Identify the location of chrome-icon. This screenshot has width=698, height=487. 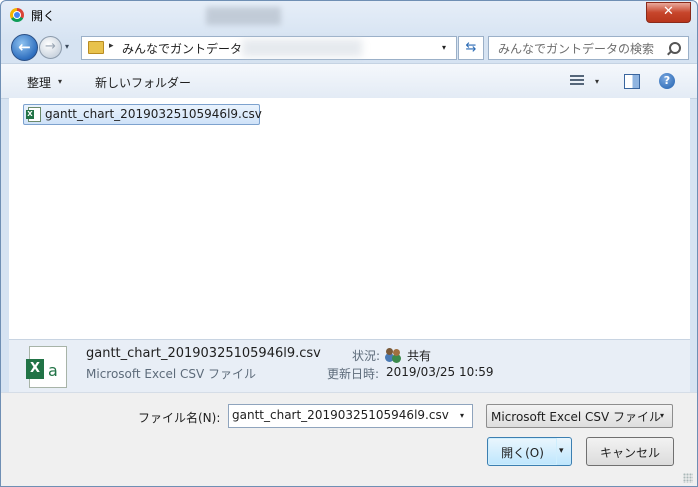
(17, 15).